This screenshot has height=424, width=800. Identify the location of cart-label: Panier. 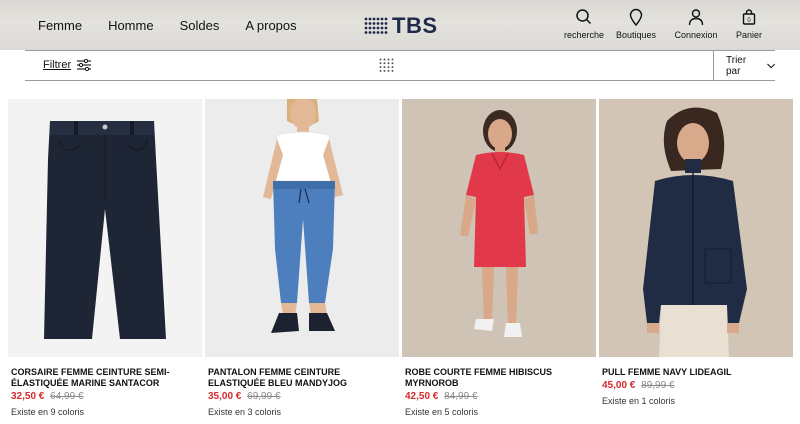
(748, 35).